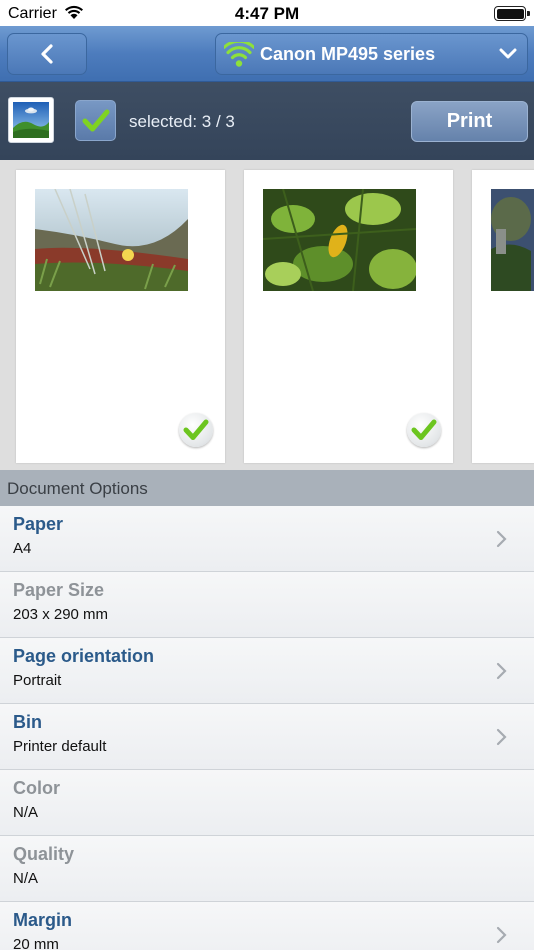  I want to click on print-button: Print, so click(469, 121).